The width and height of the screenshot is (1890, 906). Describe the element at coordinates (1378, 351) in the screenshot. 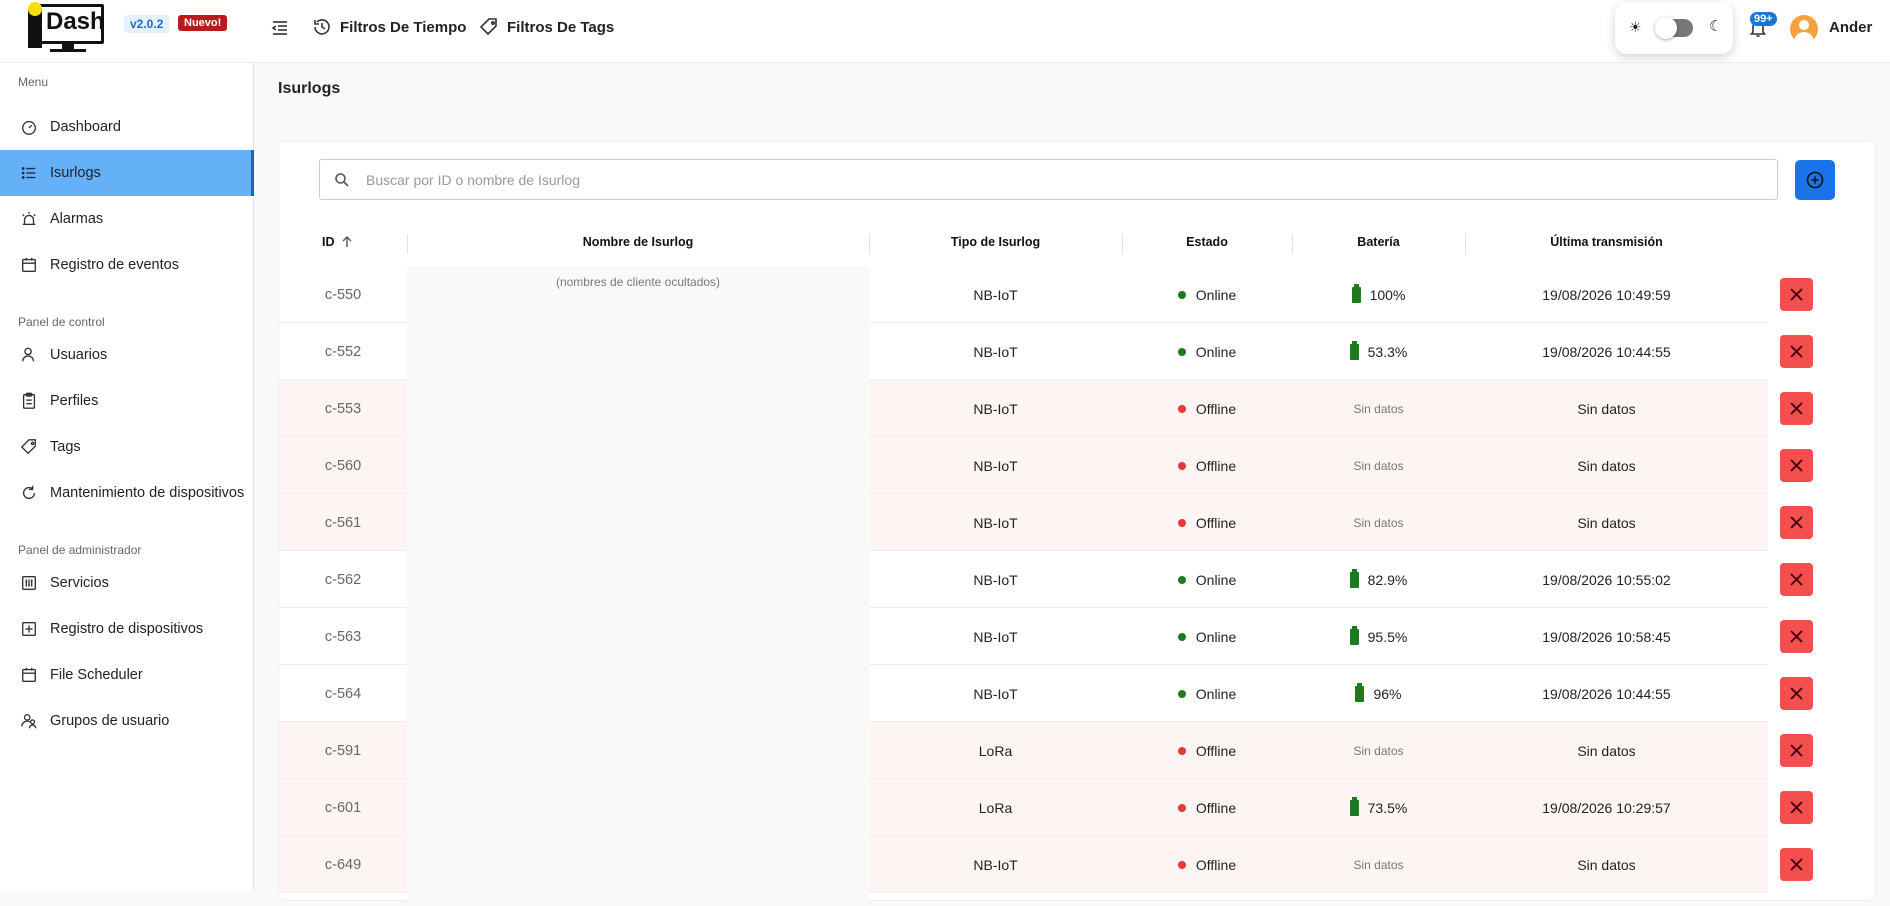

I see `isurlog-battery: 53.3%` at that location.